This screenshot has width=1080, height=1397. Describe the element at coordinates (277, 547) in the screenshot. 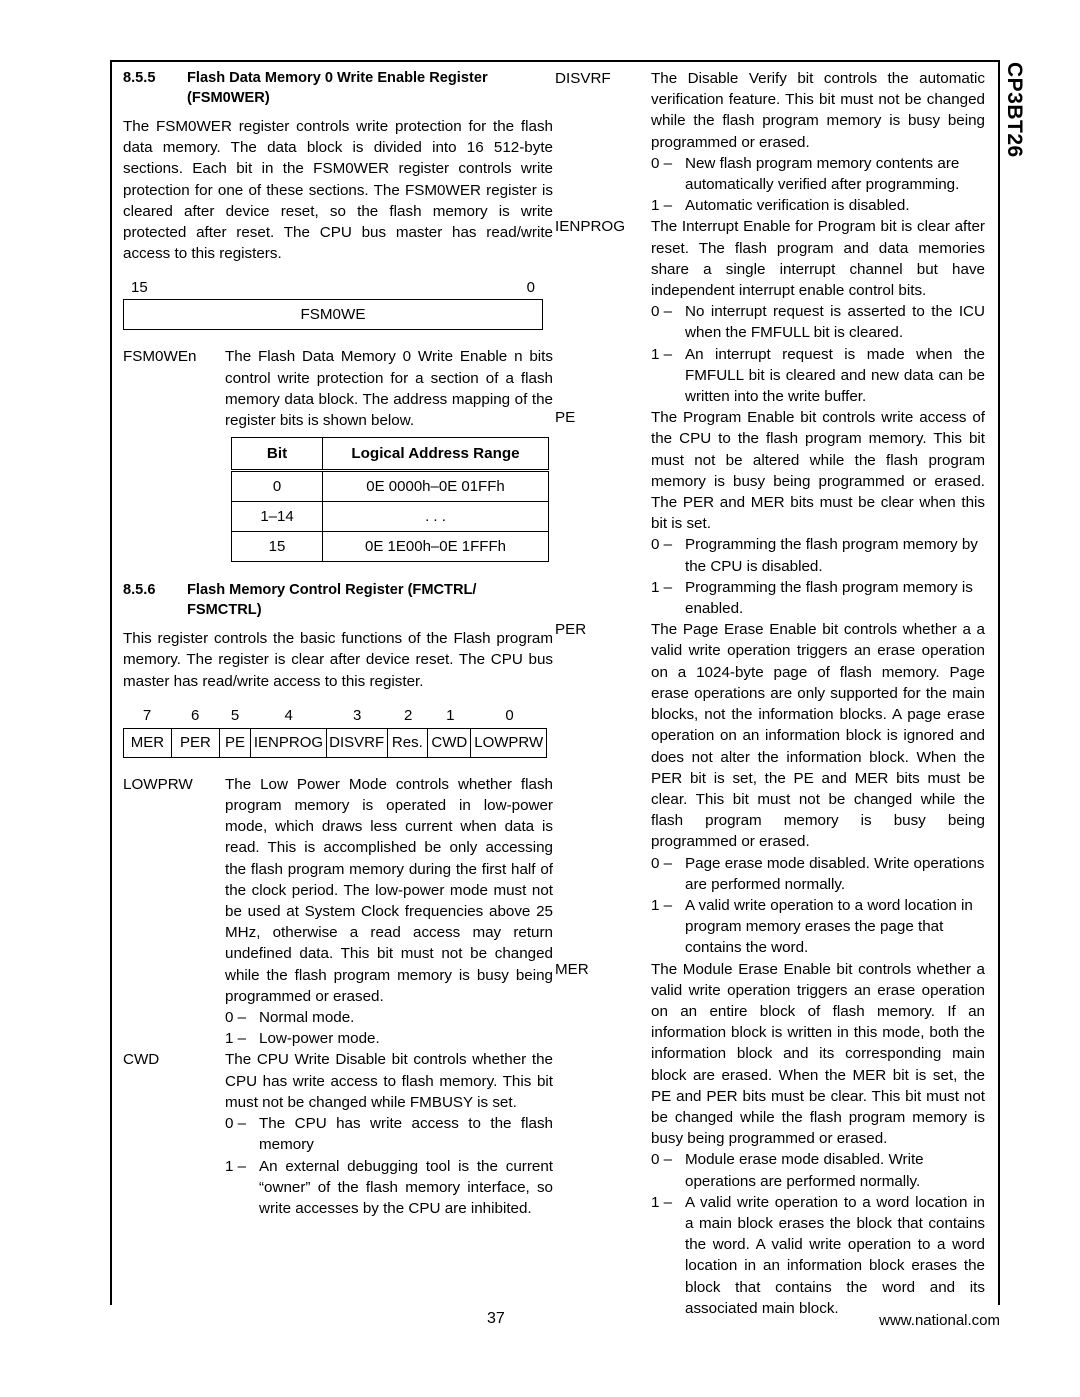

I see `cell-bit: 15` at that location.